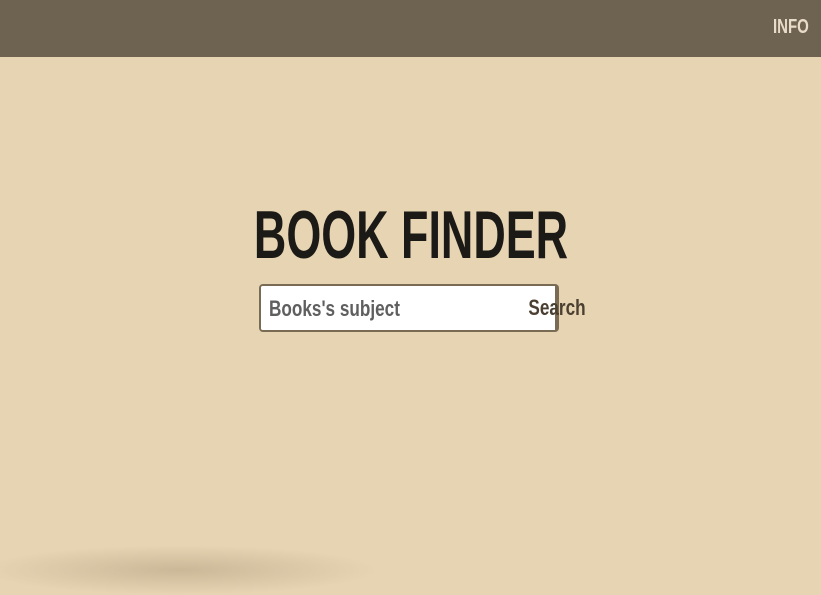 This screenshot has width=821, height=595. Describe the element at coordinates (410, 28) in the screenshot. I see `top-nav-bar: INFO` at that location.